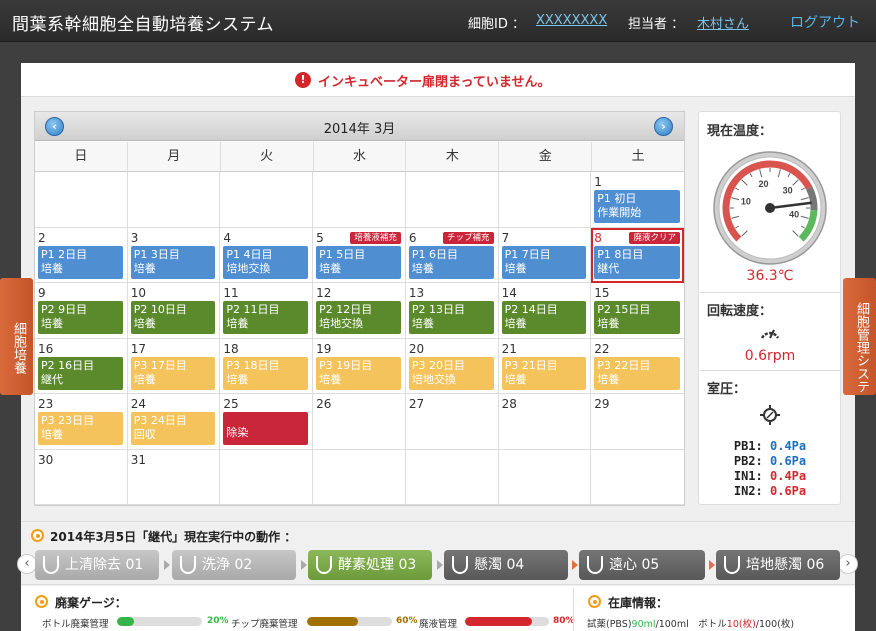 The width and height of the screenshot is (876, 631). I want to click on calendar-cell: 18 P3 18日目 培養, so click(267, 366).